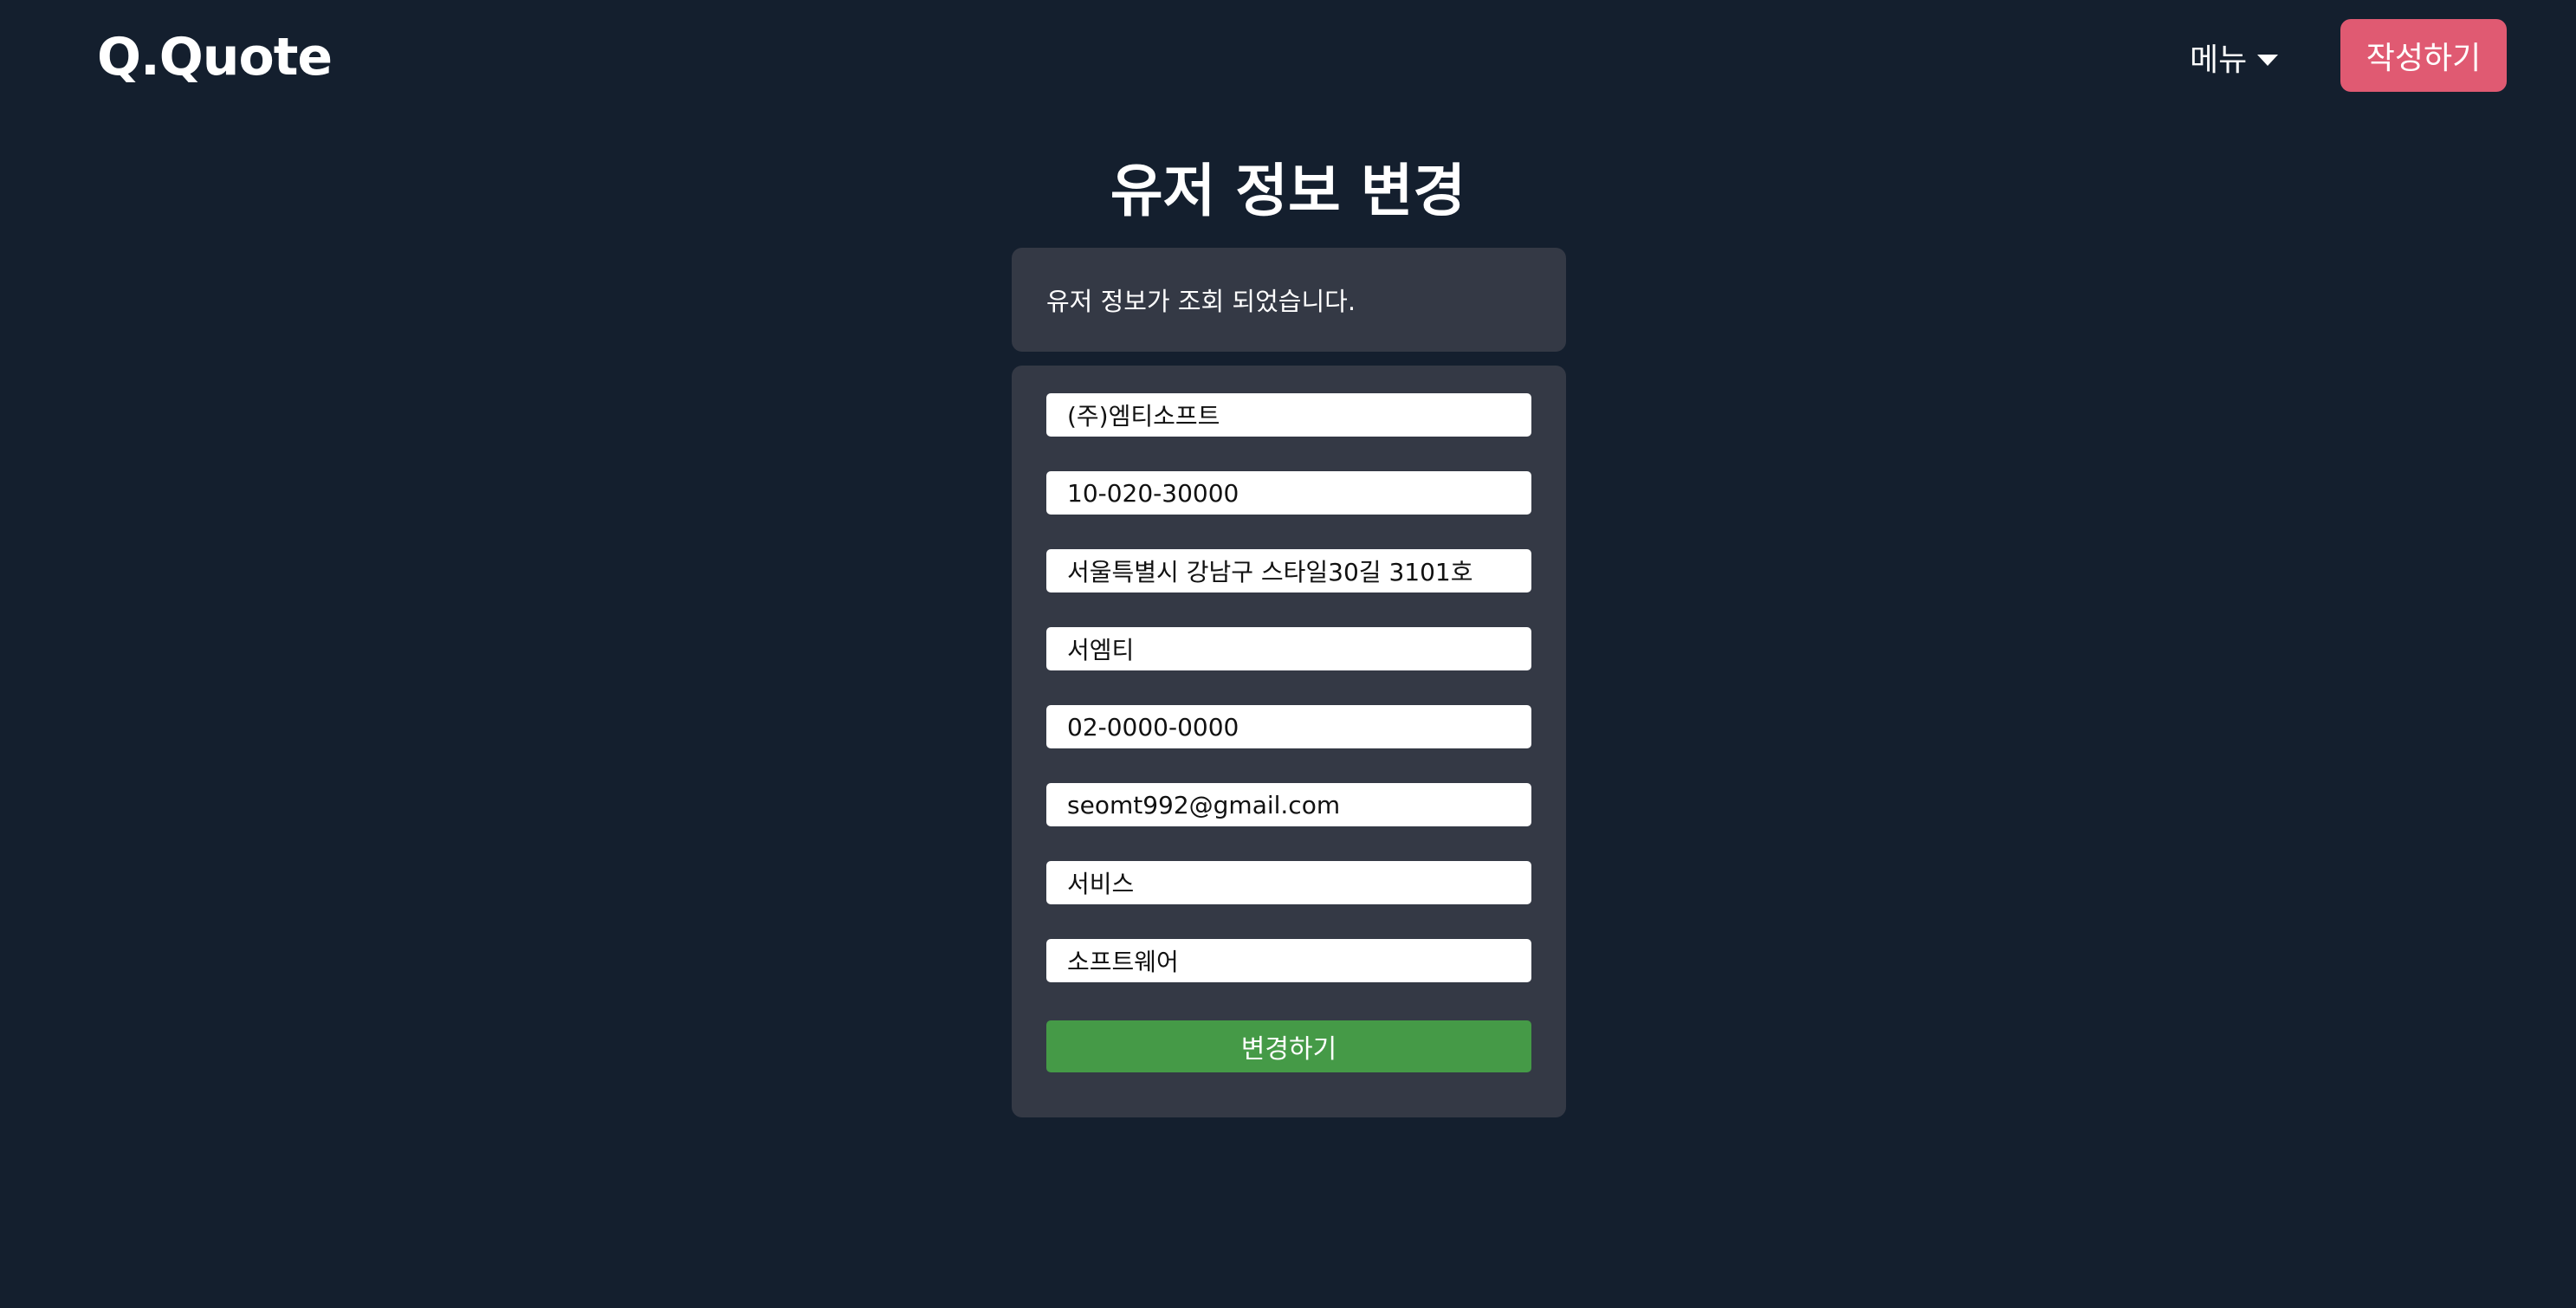 Image resolution: width=2576 pixels, height=1308 pixels. What do you see at coordinates (1288, 648) in the screenshot?
I see `representative-name-field` at bounding box center [1288, 648].